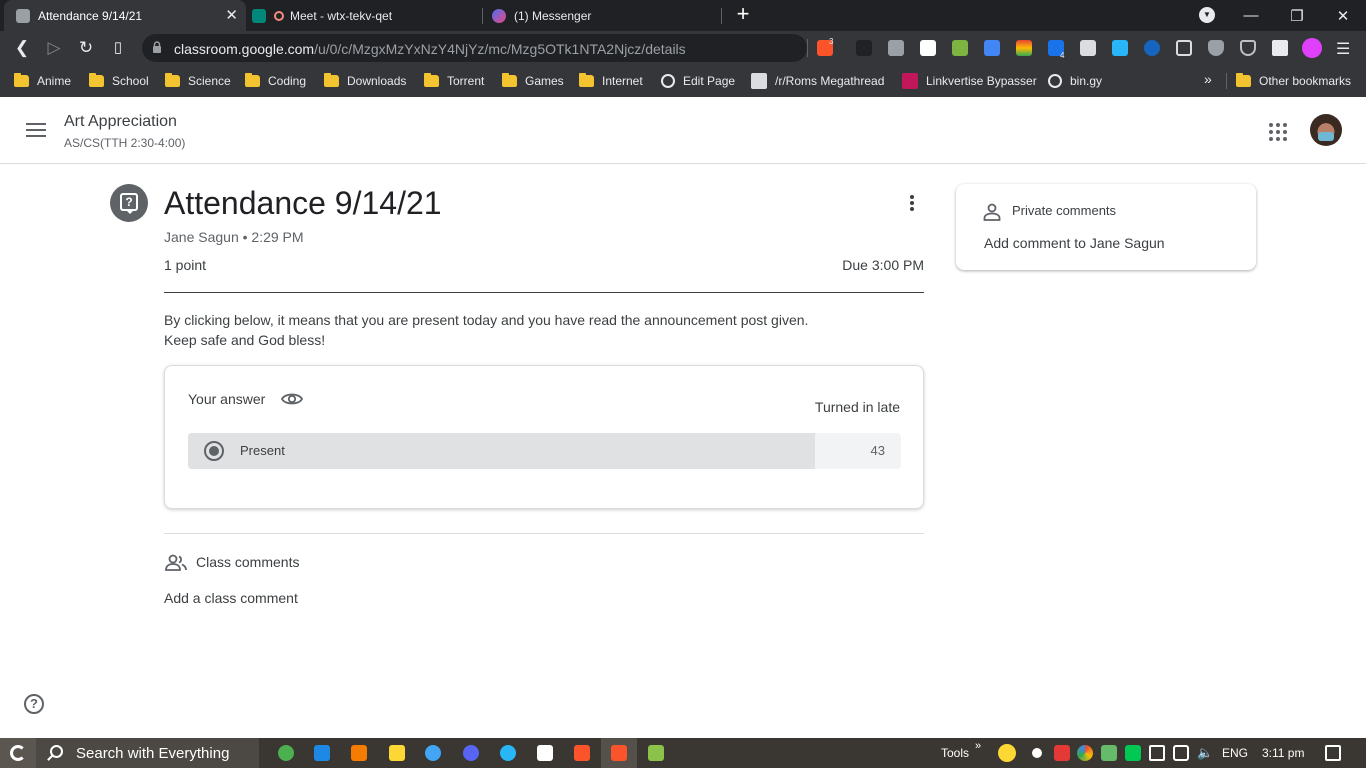 The width and height of the screenshot is (1366, 768). I want to click on bookmark-roms-megathread: /r/Roms Megathread, so click(817, 81).